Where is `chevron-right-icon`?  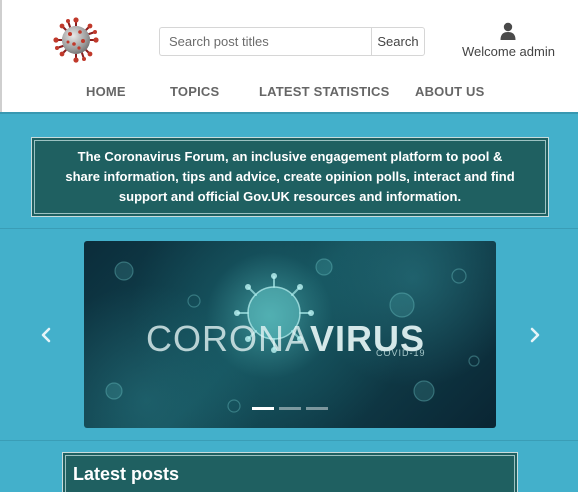
chevron-right-icon is located at coordinates (535, 335).